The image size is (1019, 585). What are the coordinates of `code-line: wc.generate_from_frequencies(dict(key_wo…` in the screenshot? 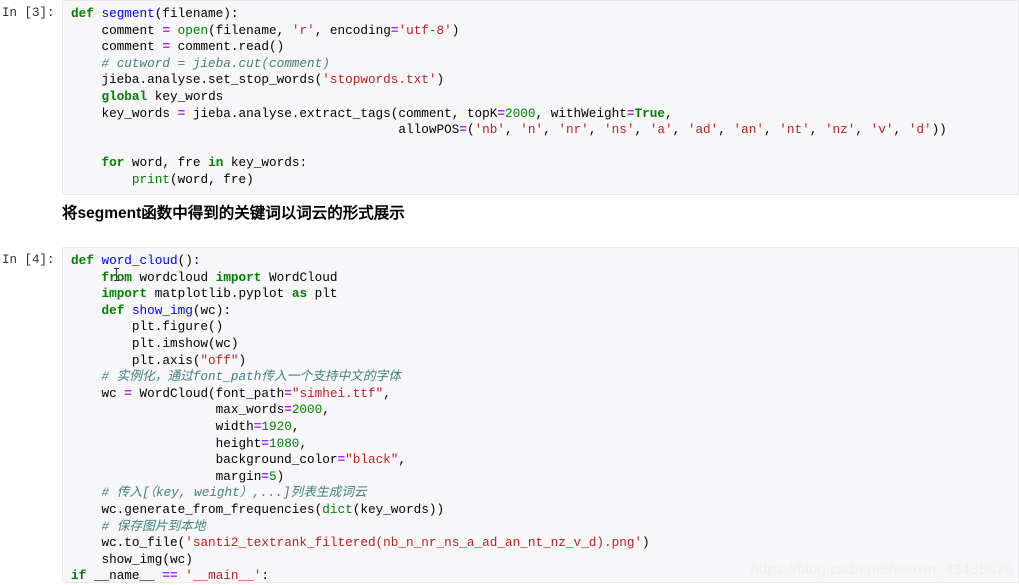 It's located at (258, 509).